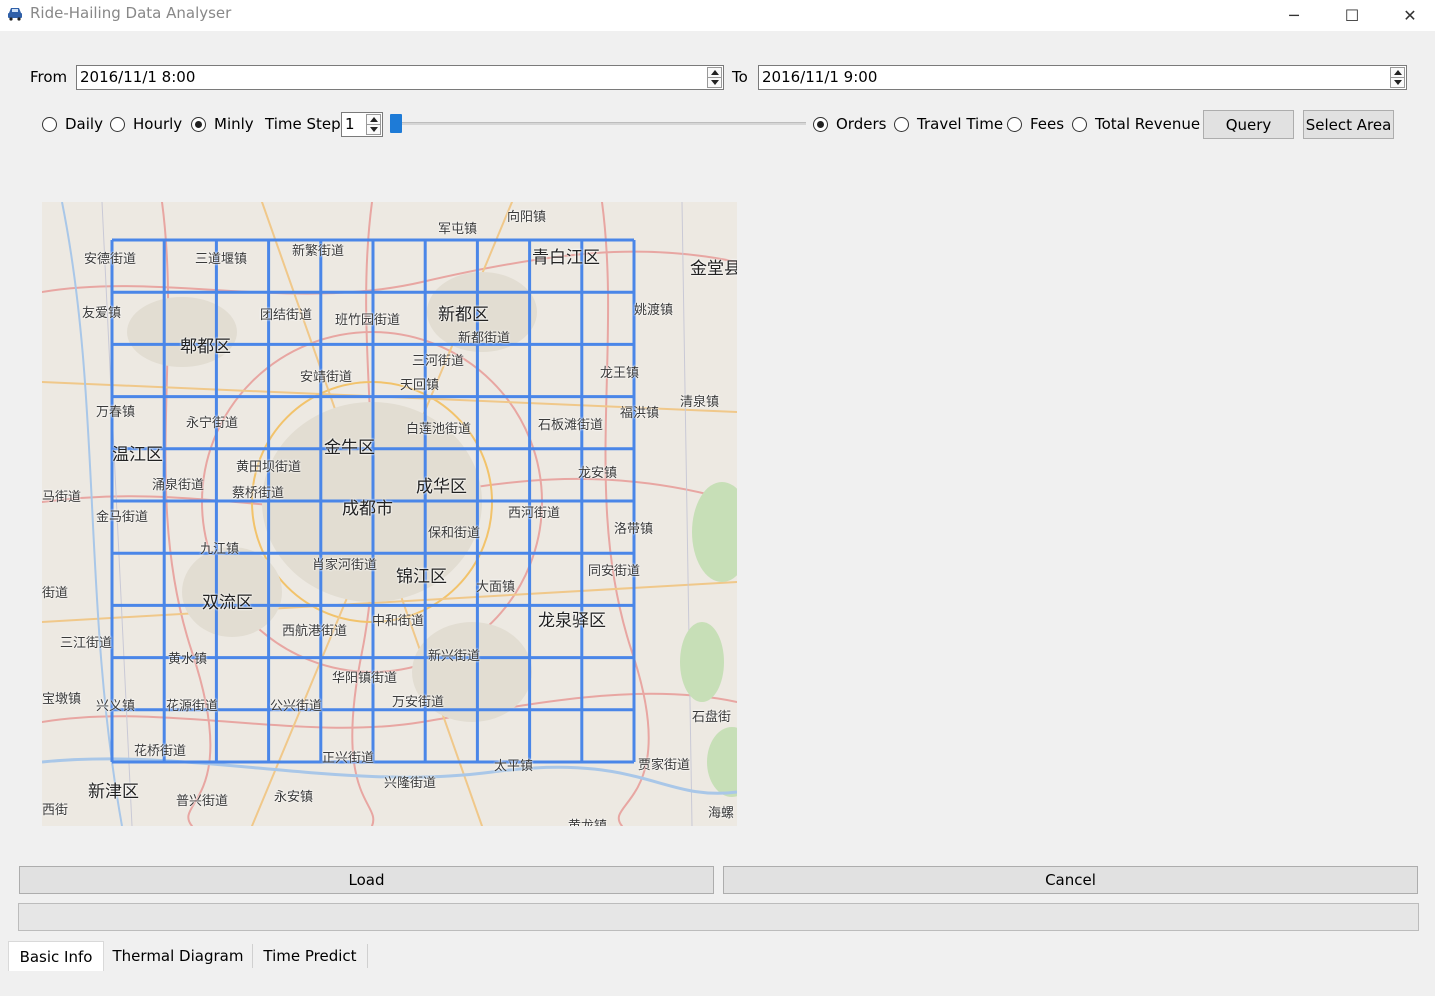 The image size is (1435, 996). I want to click on map-place-label: 团结街道, so click(286, 315).